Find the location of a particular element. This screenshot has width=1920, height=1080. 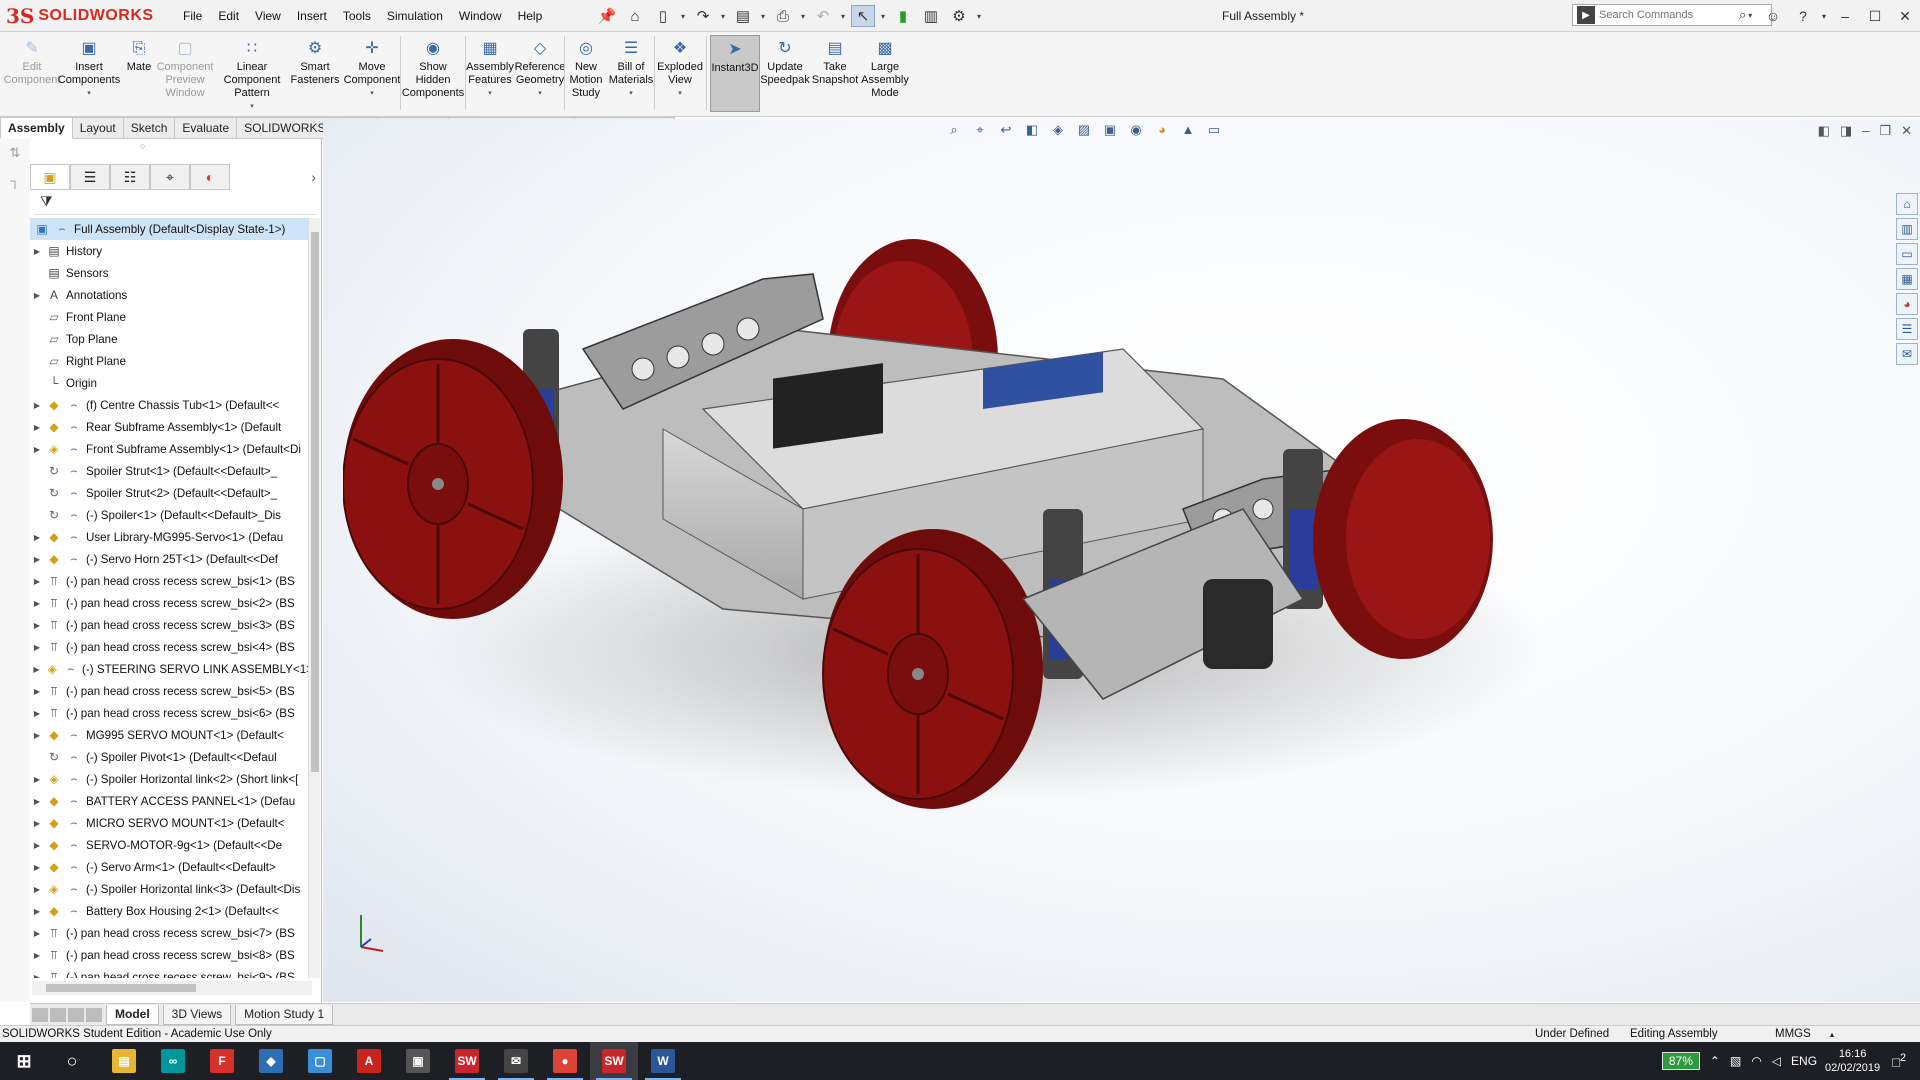

tree-item: ▤ Sensors is located at coordinates (175, 273).